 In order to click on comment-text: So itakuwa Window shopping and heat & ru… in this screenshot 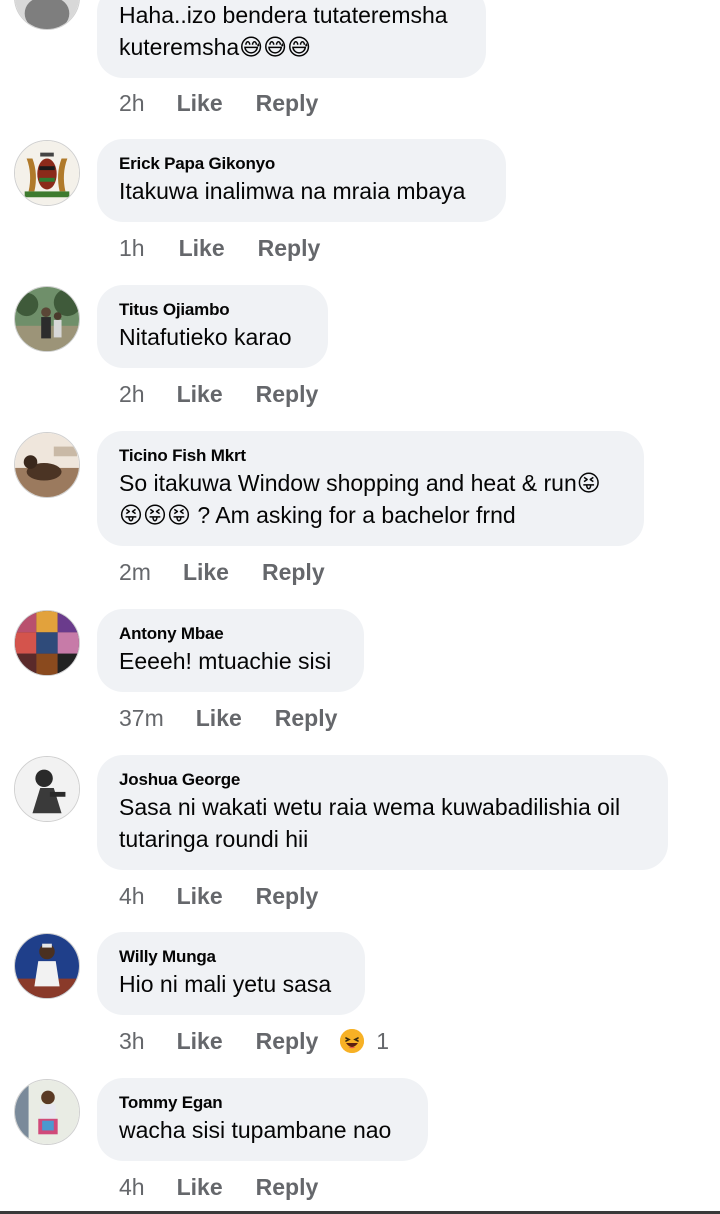, I will do `click(360, 499)`.